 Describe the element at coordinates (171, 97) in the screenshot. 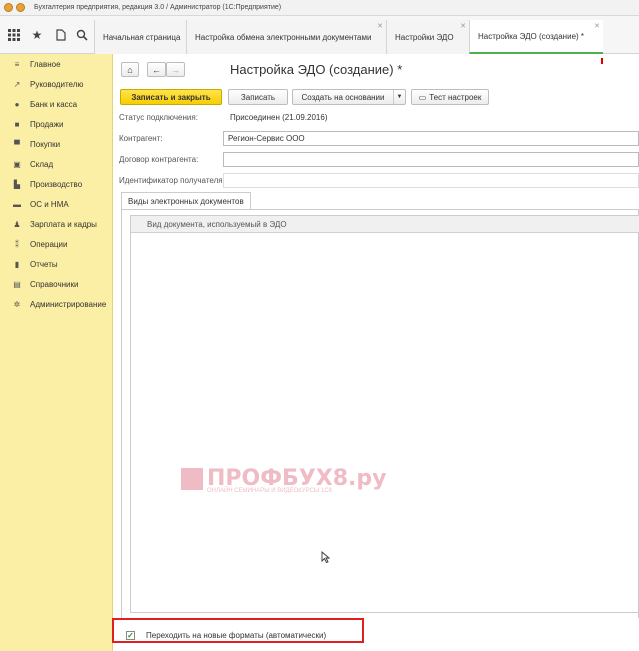

I see `save-and-close-button: Записать и закрыть` at that location.